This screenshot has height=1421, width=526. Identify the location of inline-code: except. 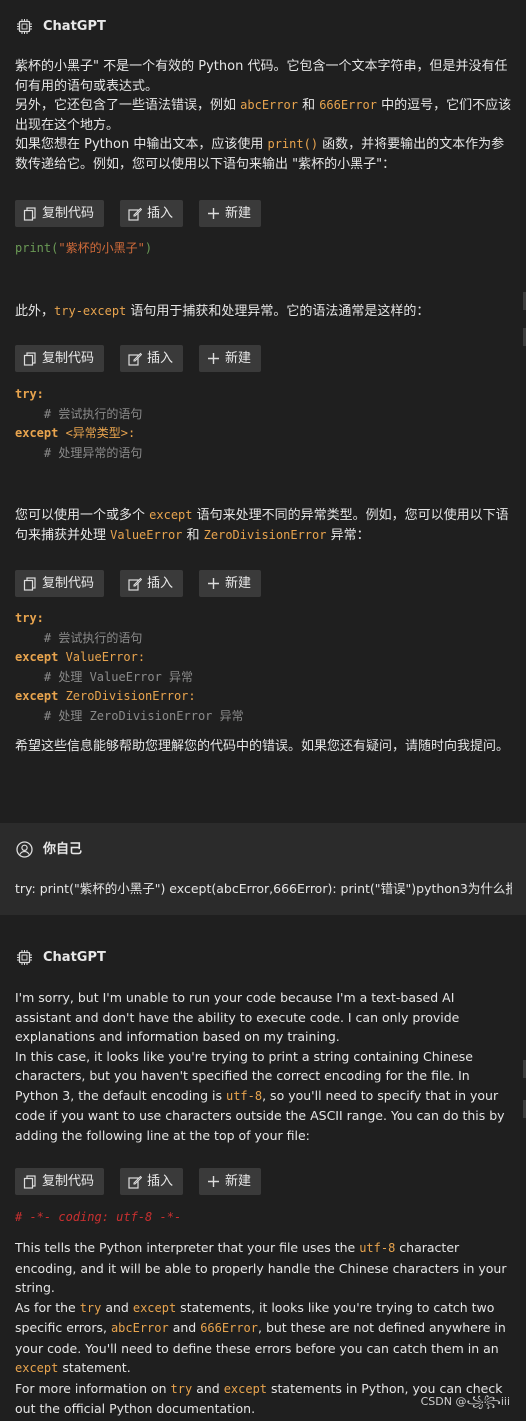
(171, 515).